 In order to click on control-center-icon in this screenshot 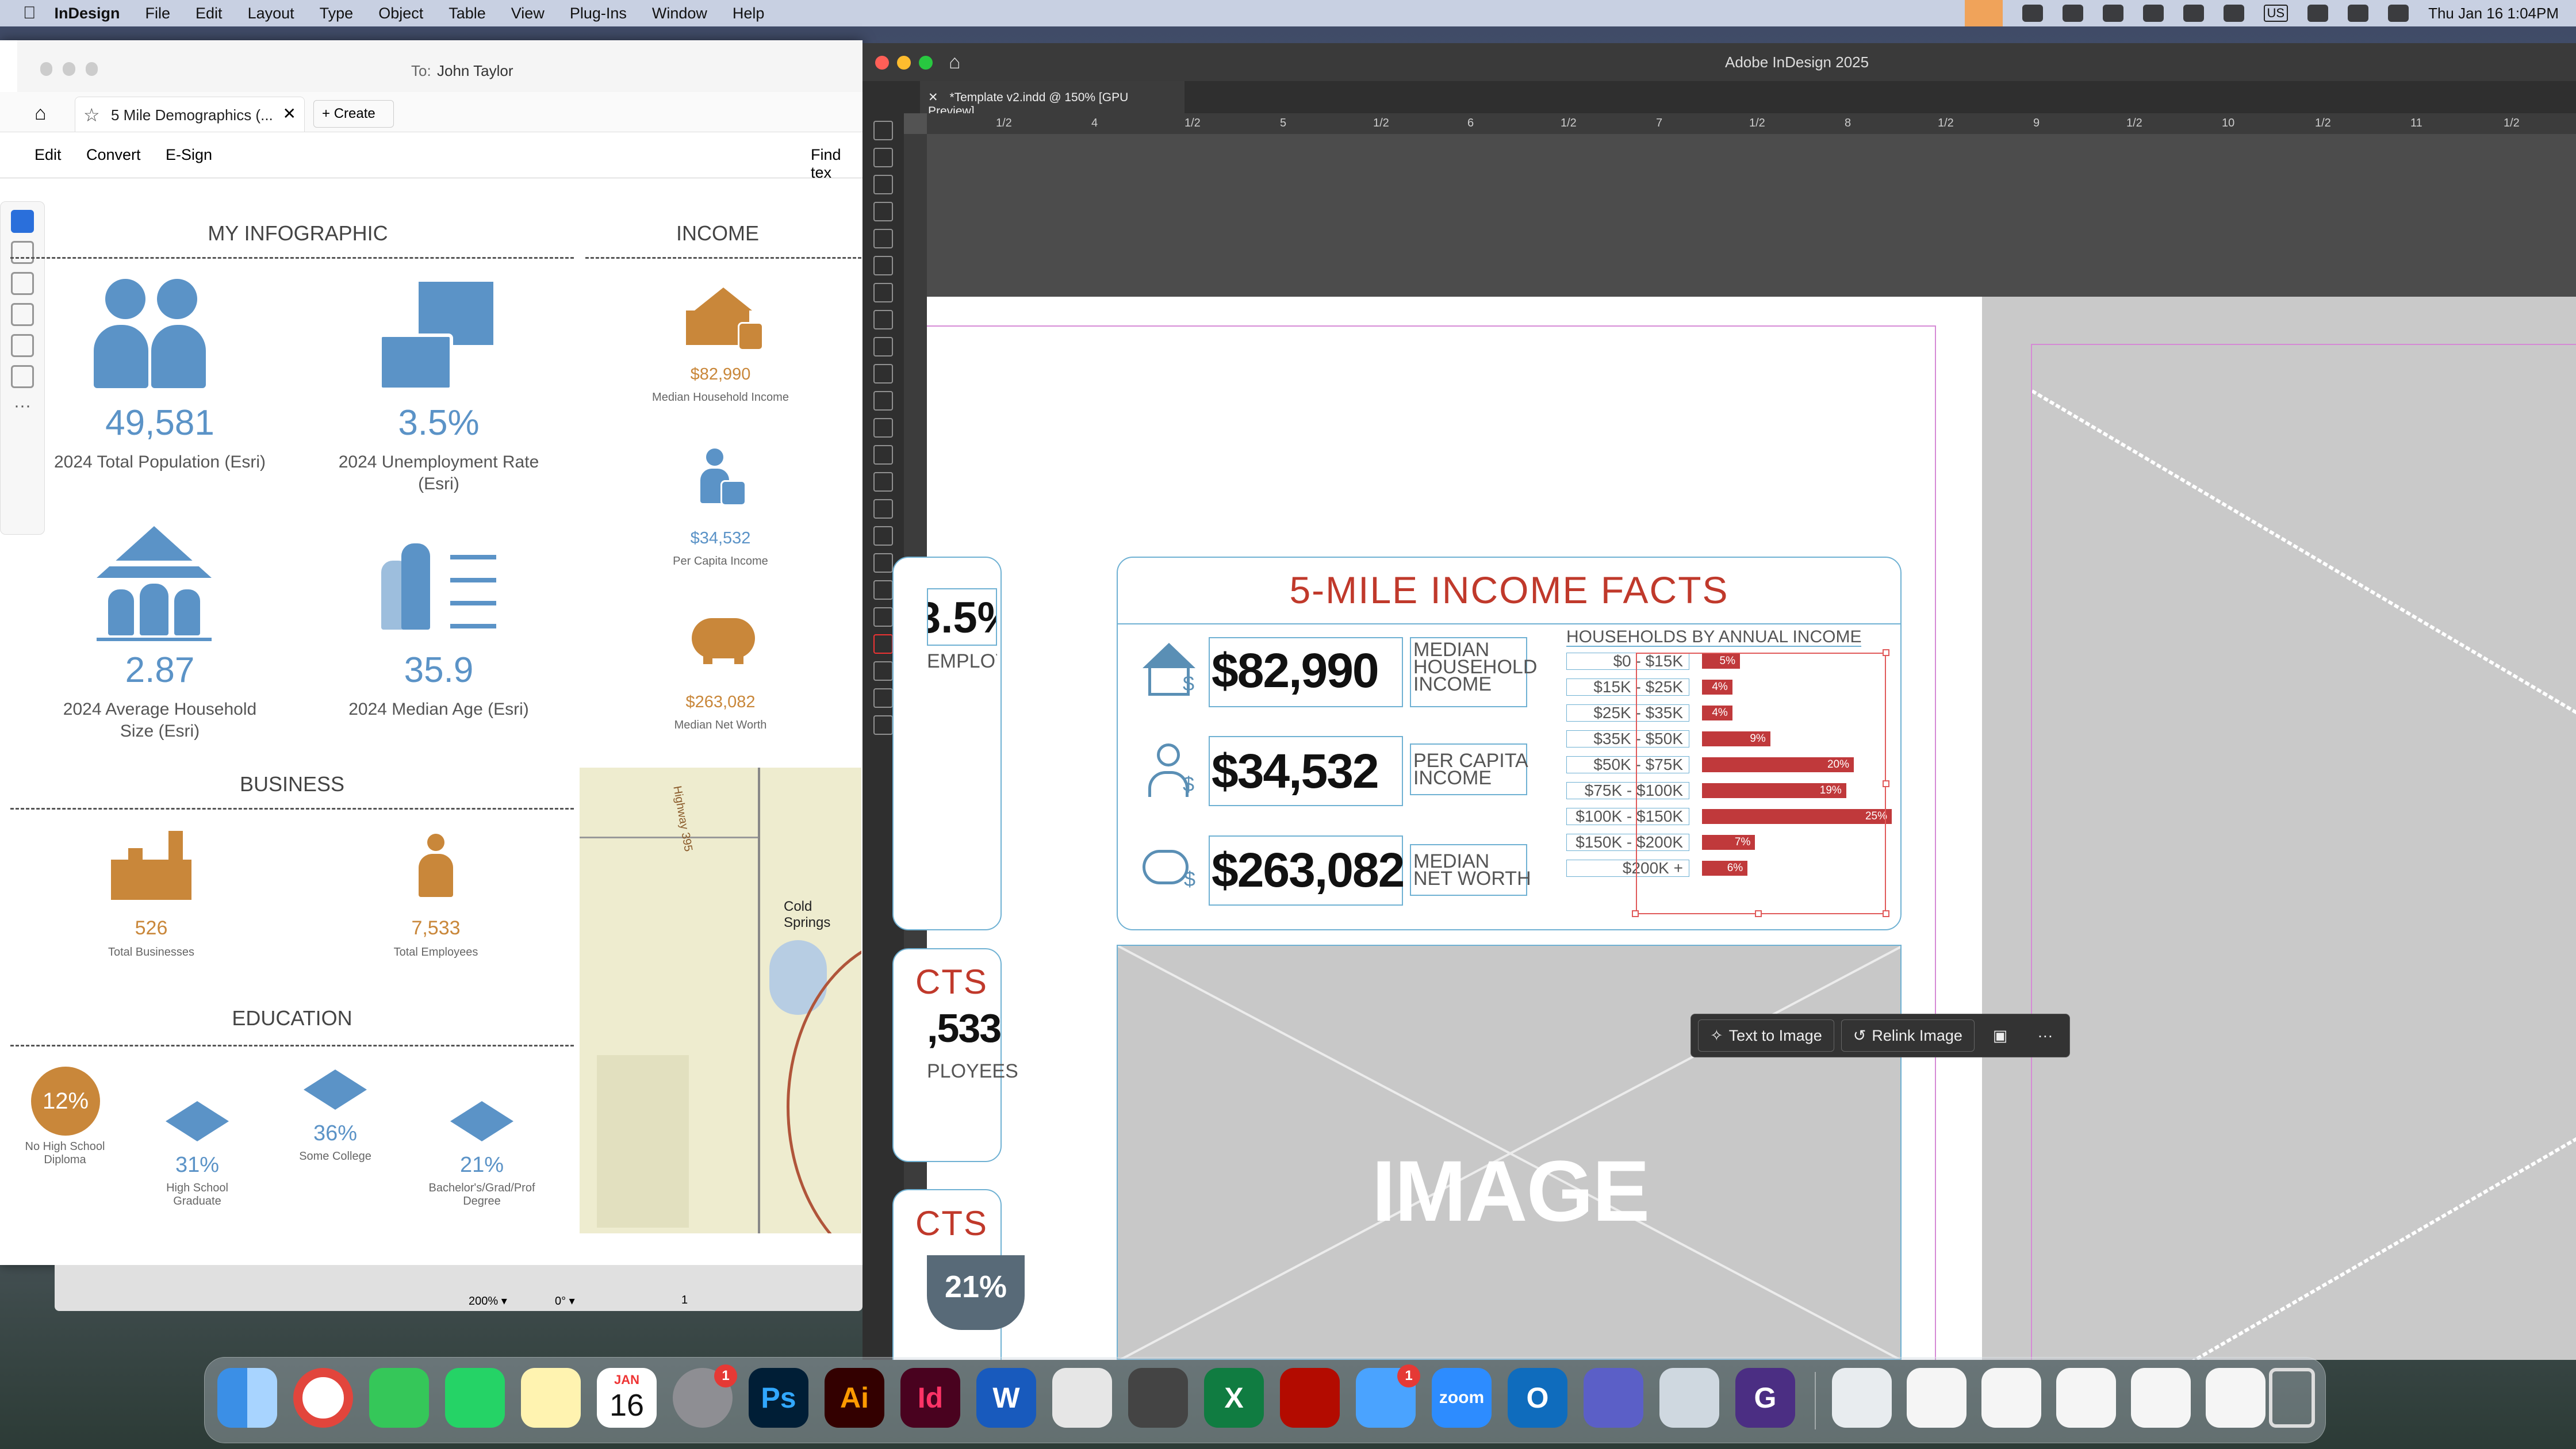, I will do `click(2358, 13)`.